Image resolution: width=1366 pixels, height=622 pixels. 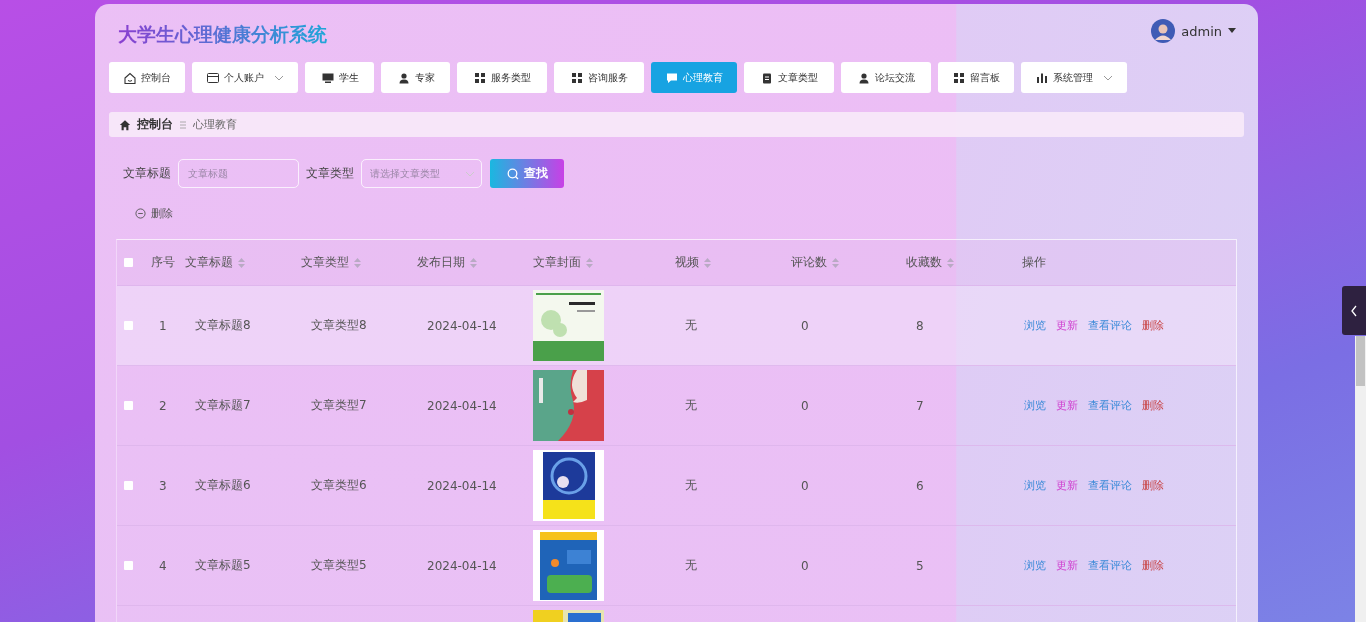 What do you see at coordinates (415, 77) in the screenshot?
I see `nav-tab: 专家` at bounding box center [415, 77].